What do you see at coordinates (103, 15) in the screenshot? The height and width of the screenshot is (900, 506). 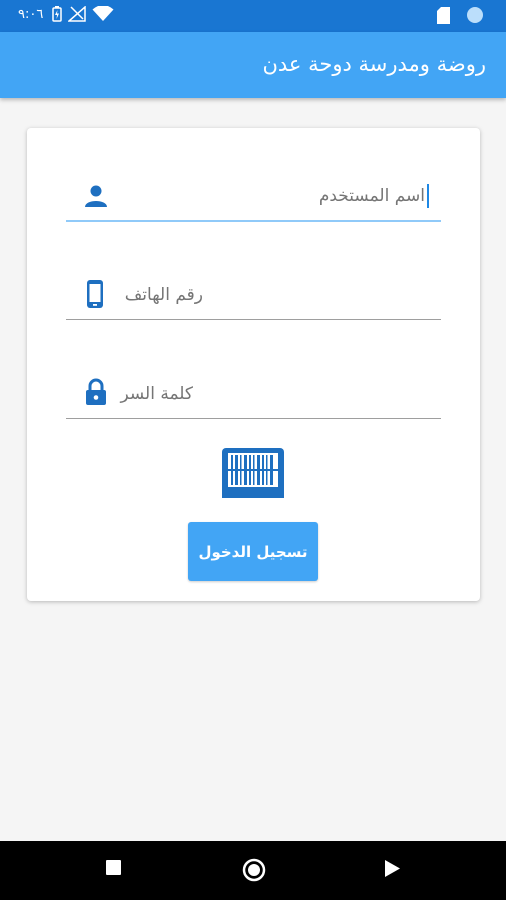 I see `wifi-icon` at bounding box center [103, 15].